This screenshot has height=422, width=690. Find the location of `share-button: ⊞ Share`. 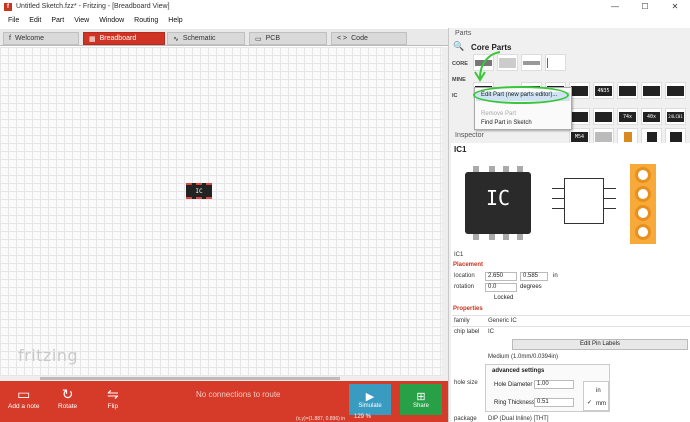

share-button: ⊞ Share is located at coordinates (421, 399).